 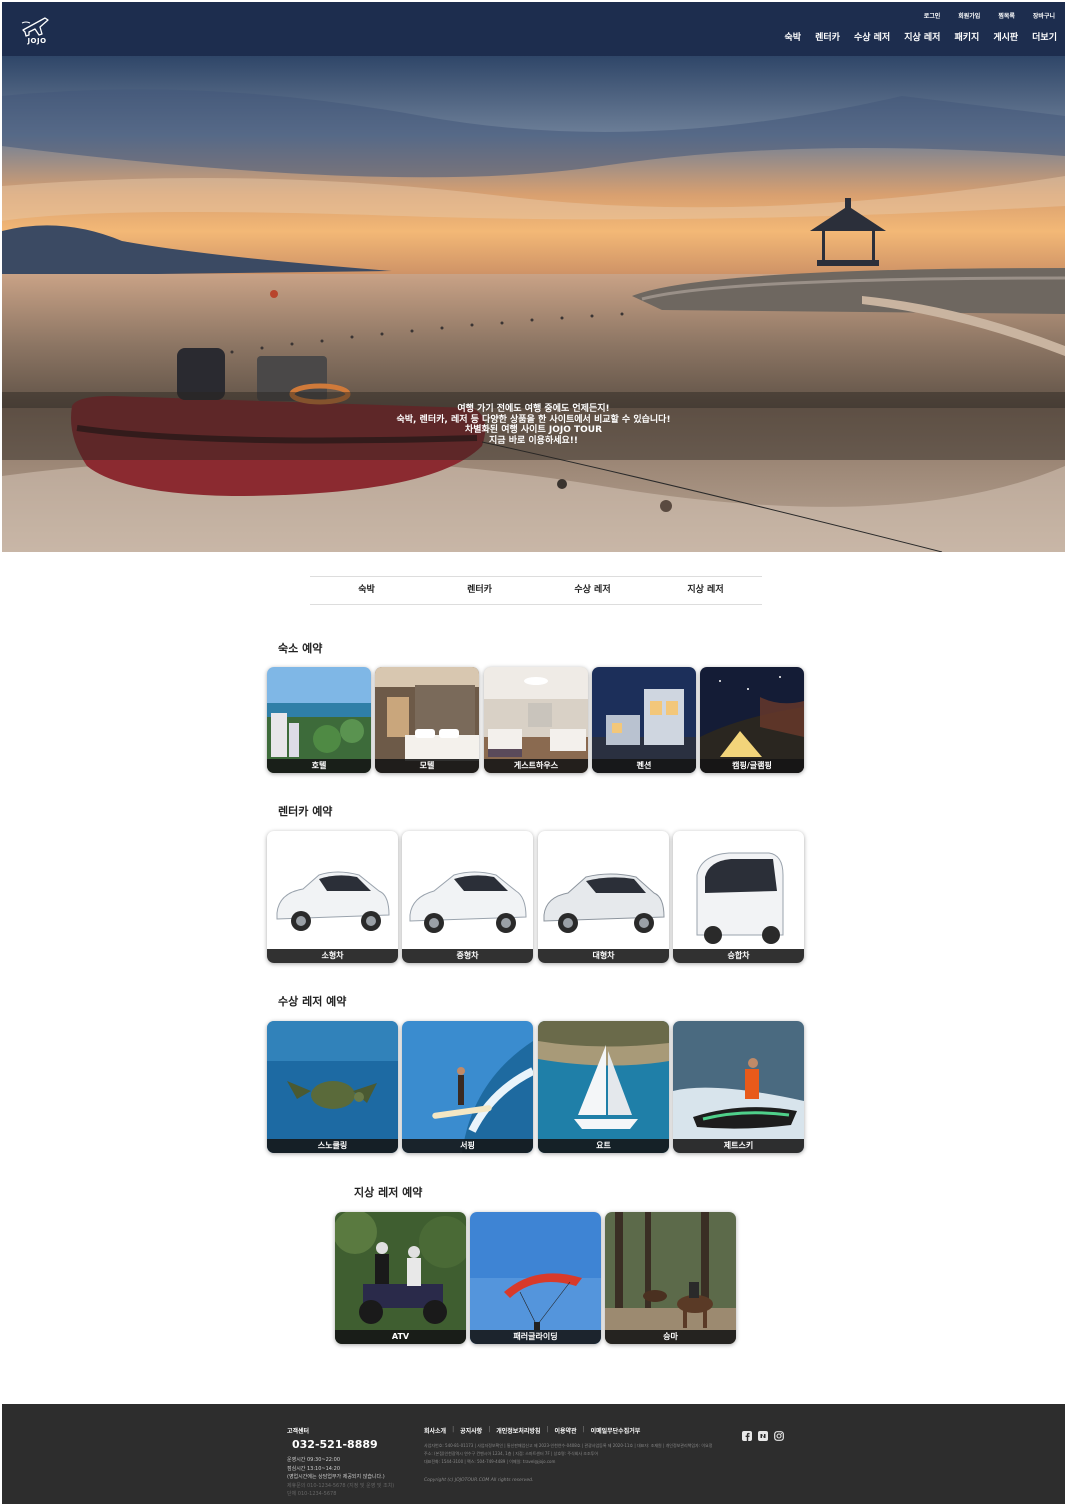 What do you see at coordinates (319, 720) in the screenshot?
I see `stay-card-hotel: 호텔` at bounding box center [319, 720].